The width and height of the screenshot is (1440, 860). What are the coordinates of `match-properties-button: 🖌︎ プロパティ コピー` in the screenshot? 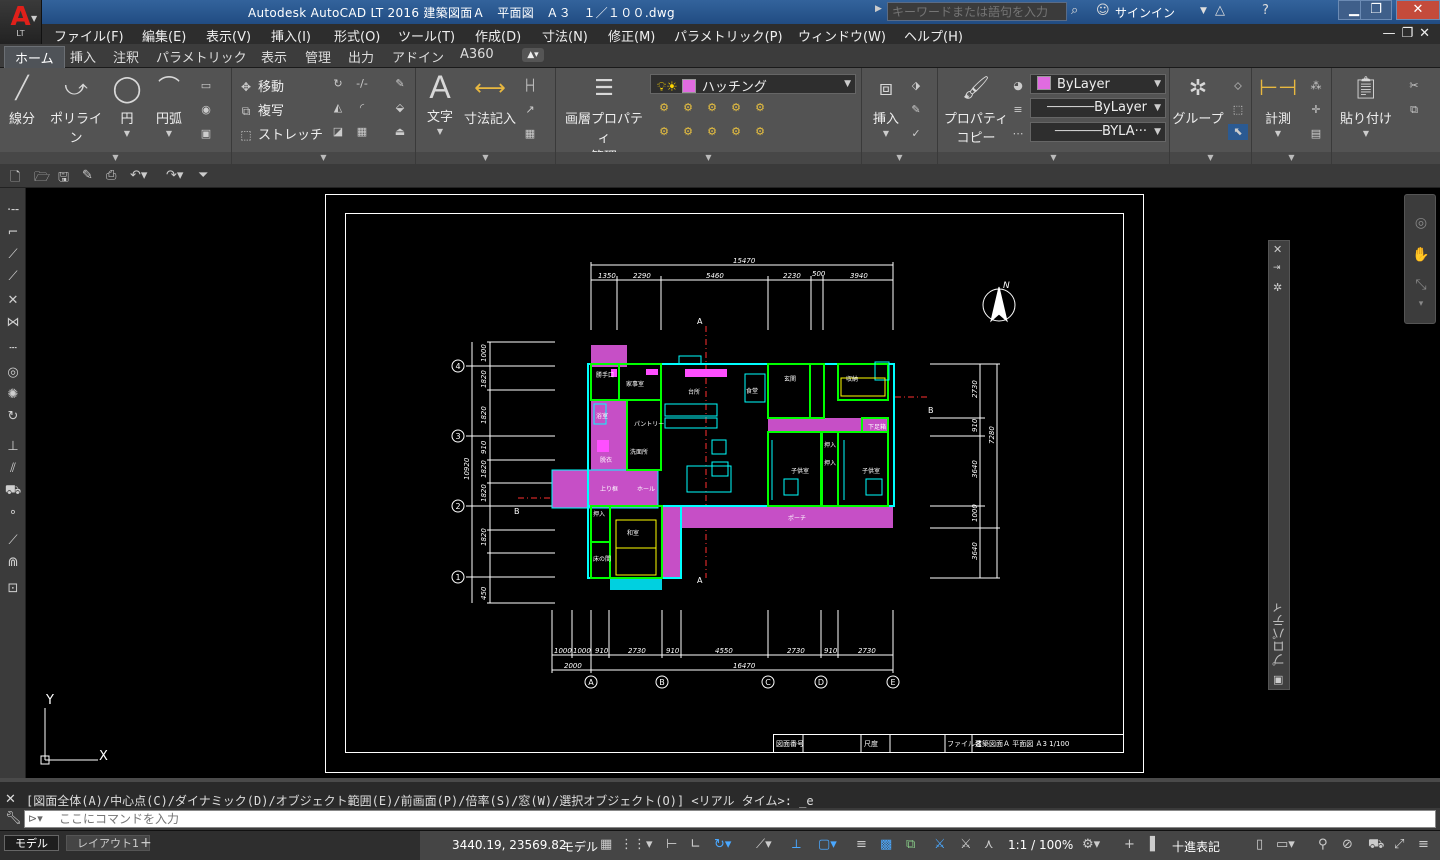 It's located at (976, 110).